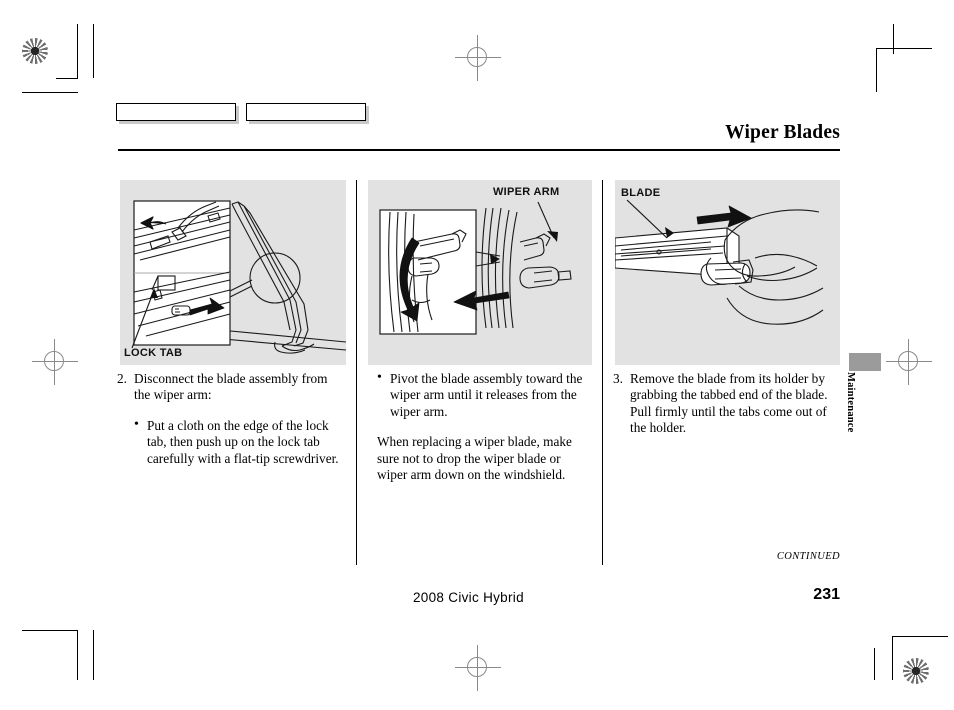  What do you see at coordinates (78, 51) in the screenshot?
I see `crop-mark-top-left-vertical` at bounding box center [78, 51].